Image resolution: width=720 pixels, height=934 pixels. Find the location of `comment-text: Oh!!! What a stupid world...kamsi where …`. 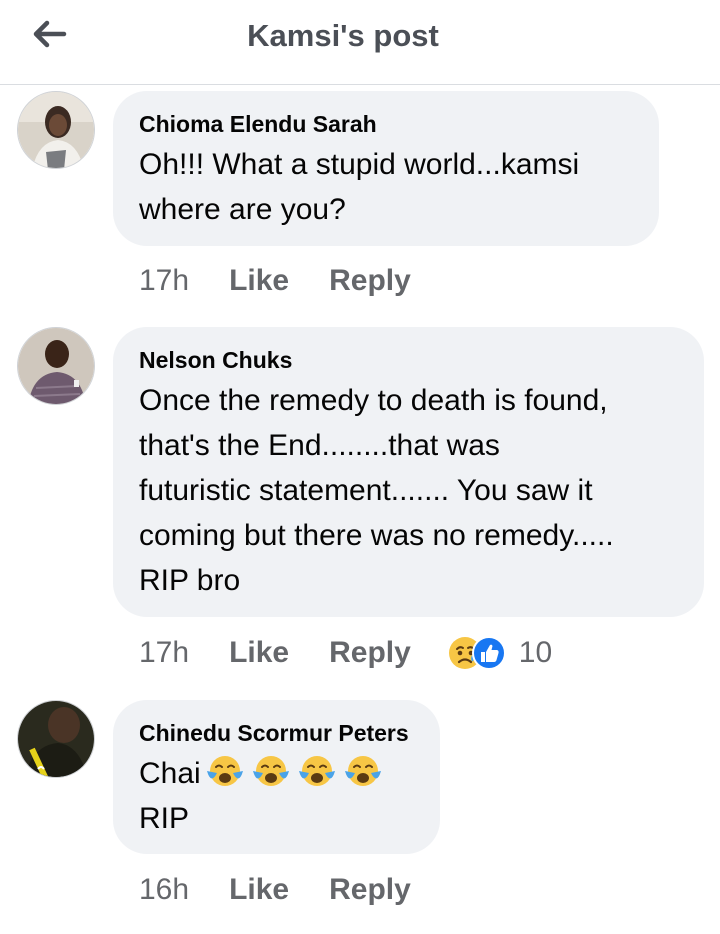

comment-text: Oh!!! What a stupid world...kamsi where … is located at coordinates (359, 187).